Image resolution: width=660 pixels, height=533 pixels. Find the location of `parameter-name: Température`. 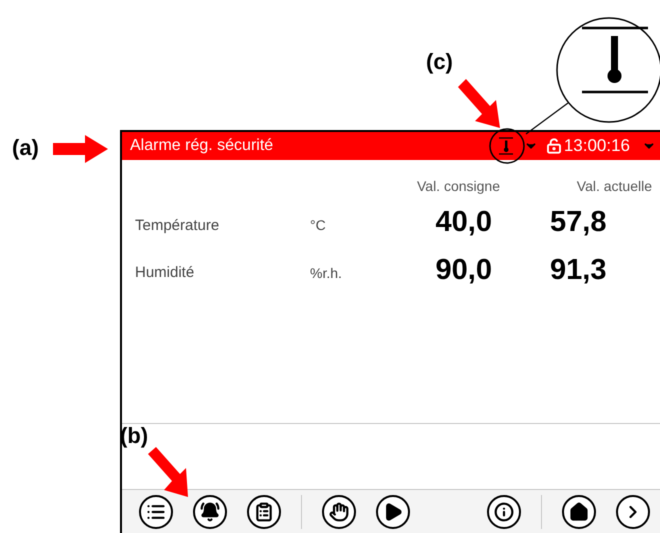

parameter-name: Température is located at coordinates (177, 226).